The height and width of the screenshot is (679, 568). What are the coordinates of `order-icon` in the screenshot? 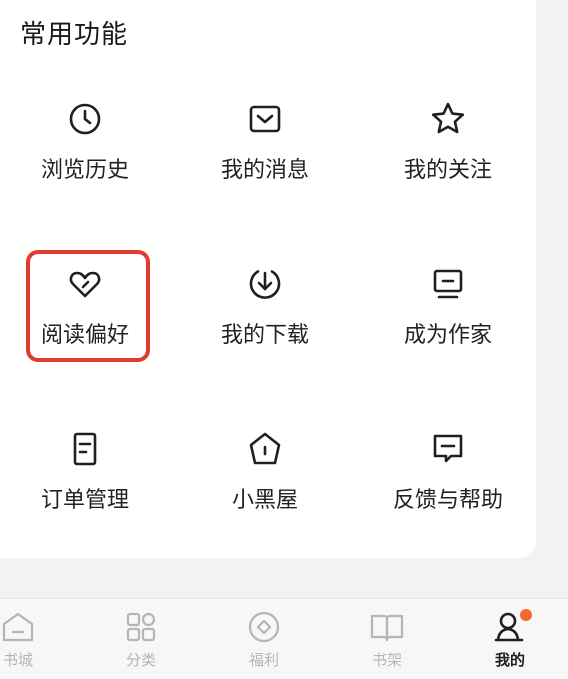 It's located at (85, 449).